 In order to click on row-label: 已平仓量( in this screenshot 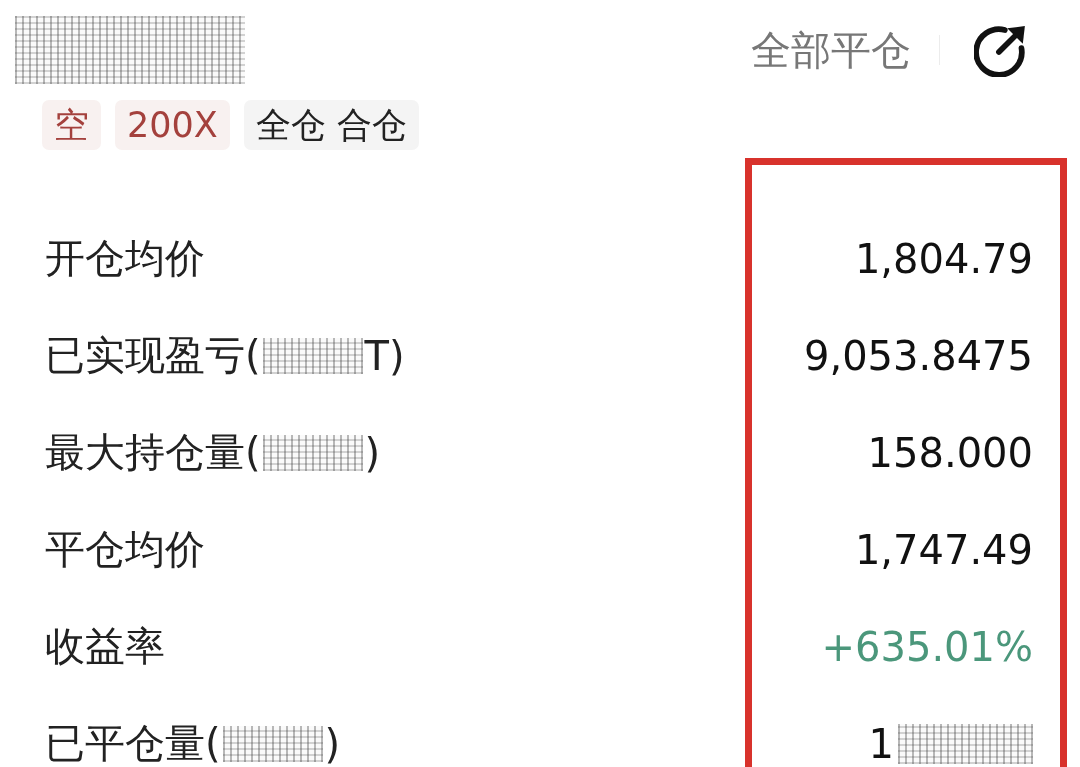, I will do `click(133, 743)`.